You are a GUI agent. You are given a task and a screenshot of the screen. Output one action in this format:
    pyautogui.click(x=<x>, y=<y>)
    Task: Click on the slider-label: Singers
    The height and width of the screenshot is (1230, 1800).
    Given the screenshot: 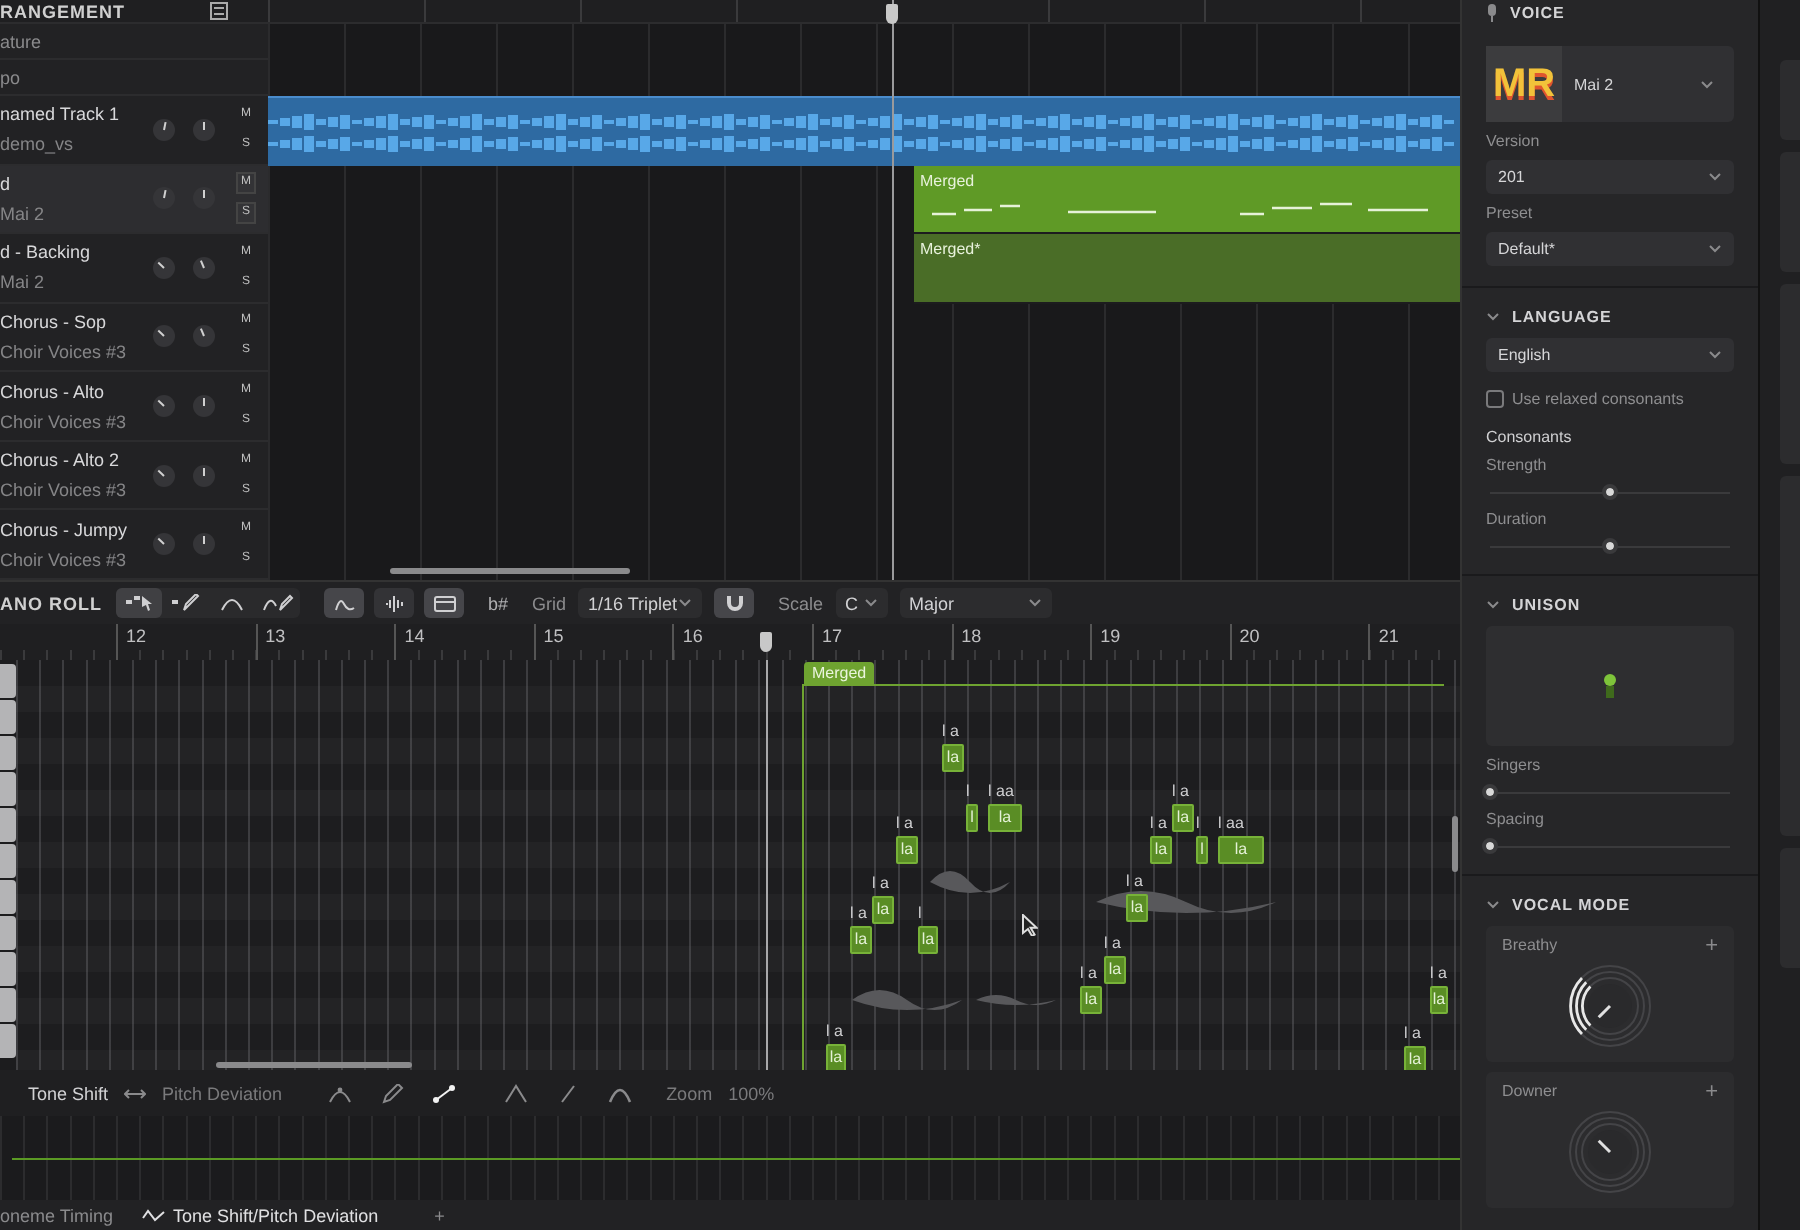 What is the action you would take?
    pyautogui.click(x=1514, y=765)
    